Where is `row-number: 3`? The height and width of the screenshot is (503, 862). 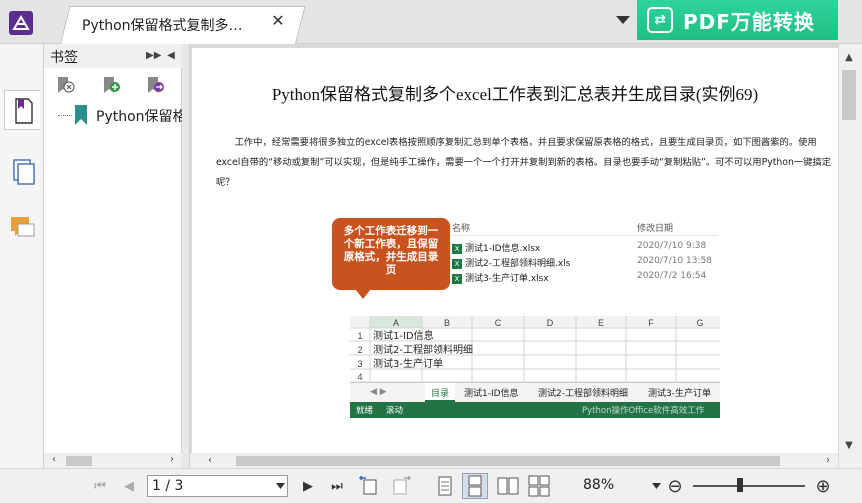
row-number: 3 is located at coordinates (359, 364).